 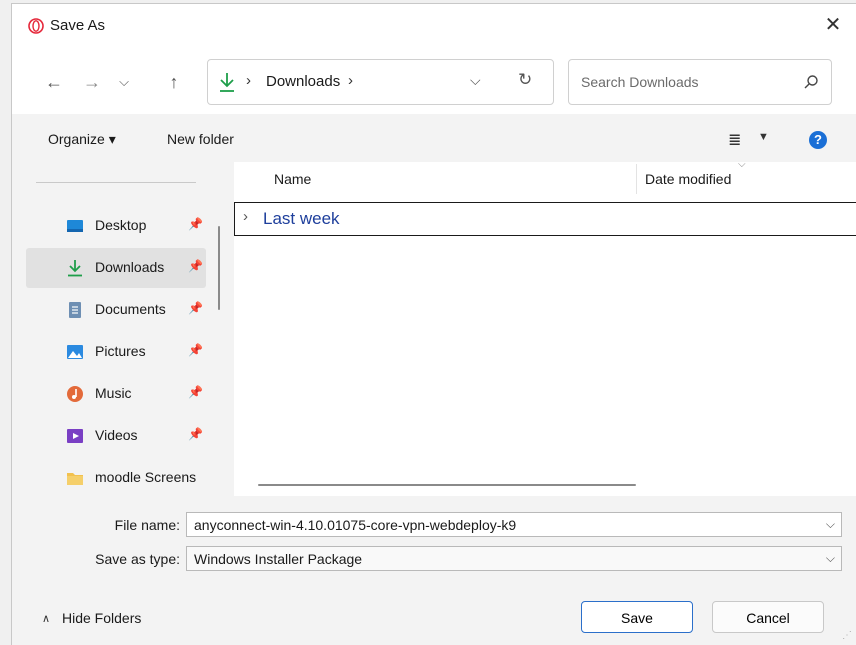 I want to click on music-icon, so click(x=75, y=394).